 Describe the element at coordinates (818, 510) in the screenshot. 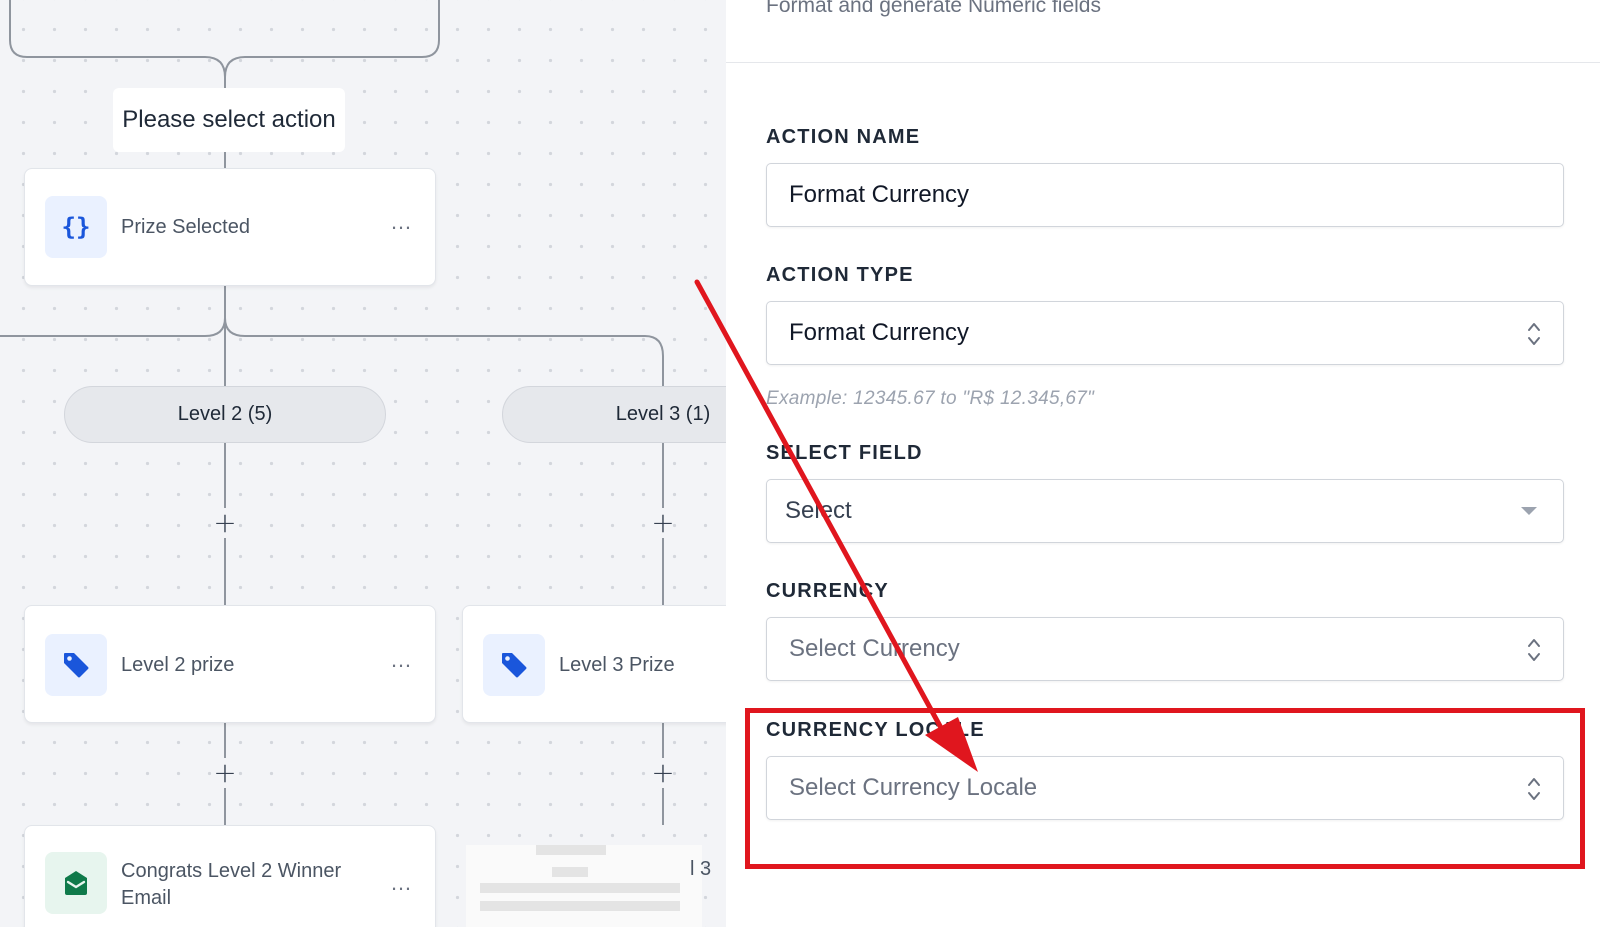

I see `select-field-placeholder: Select` at that location.